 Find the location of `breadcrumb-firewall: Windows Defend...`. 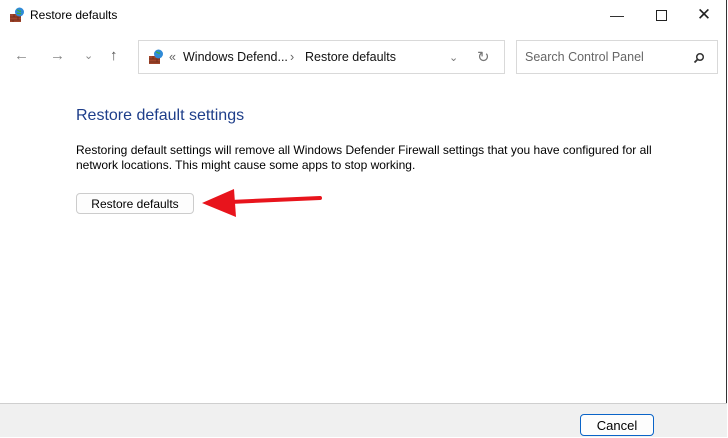

breadcrumb-firewall: Windows Defend... is located at coordinates (235, 57).